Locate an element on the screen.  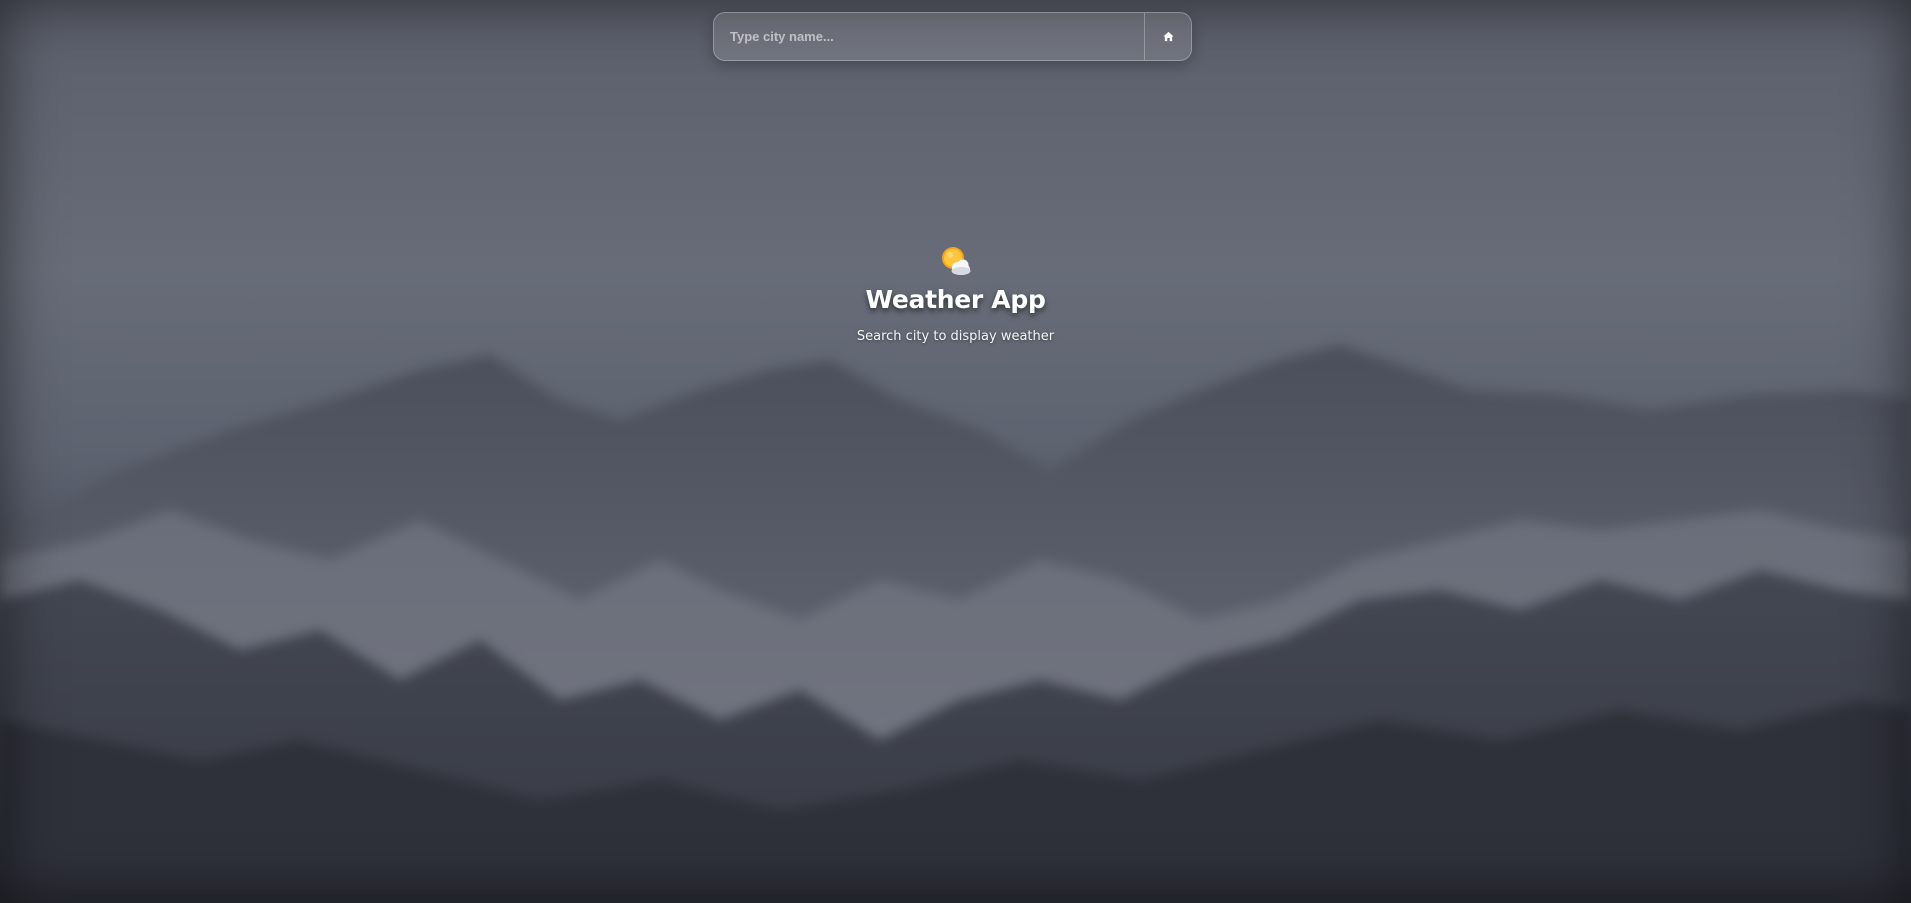
home-icon is located at coordinates (1168, 36).